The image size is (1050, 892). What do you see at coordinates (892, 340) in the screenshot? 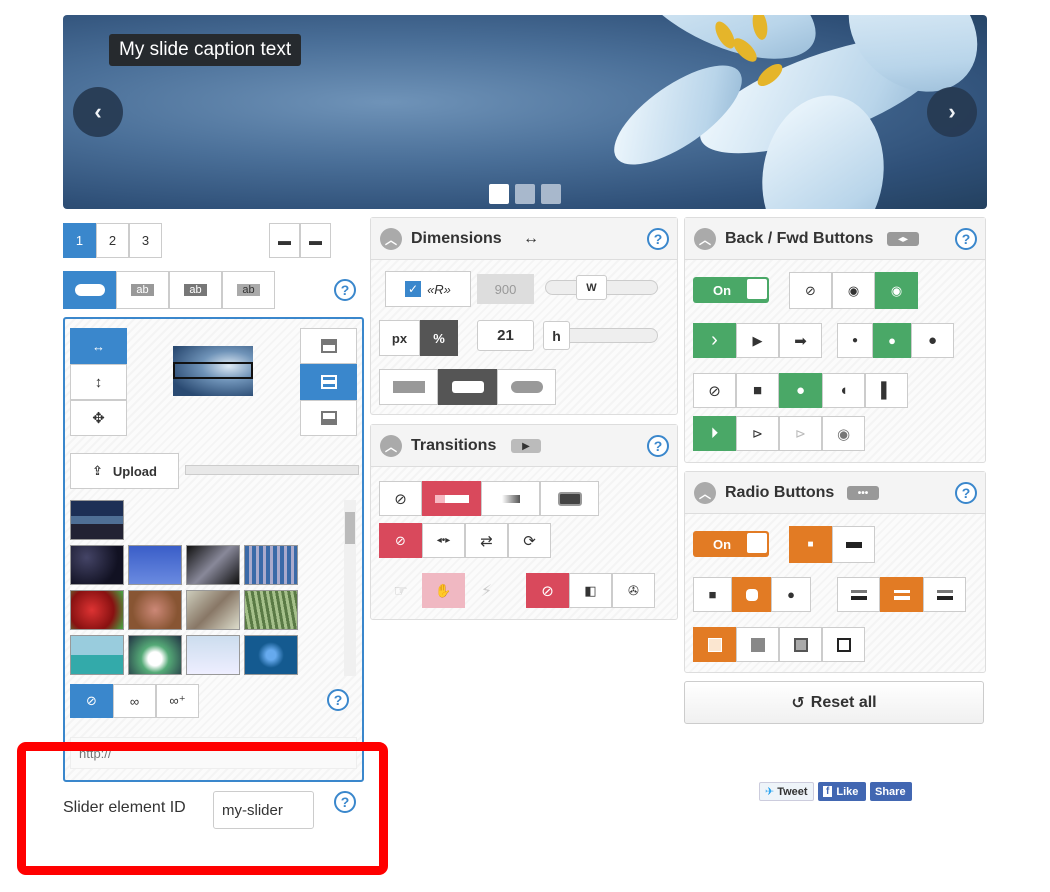
I see `size-medium-button: ●` at bounding box center [892, 340].